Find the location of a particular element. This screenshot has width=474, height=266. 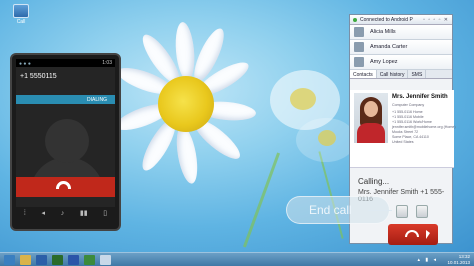

system-tray: ▴ ▮ ◂ is located at coordinates (427, 260).